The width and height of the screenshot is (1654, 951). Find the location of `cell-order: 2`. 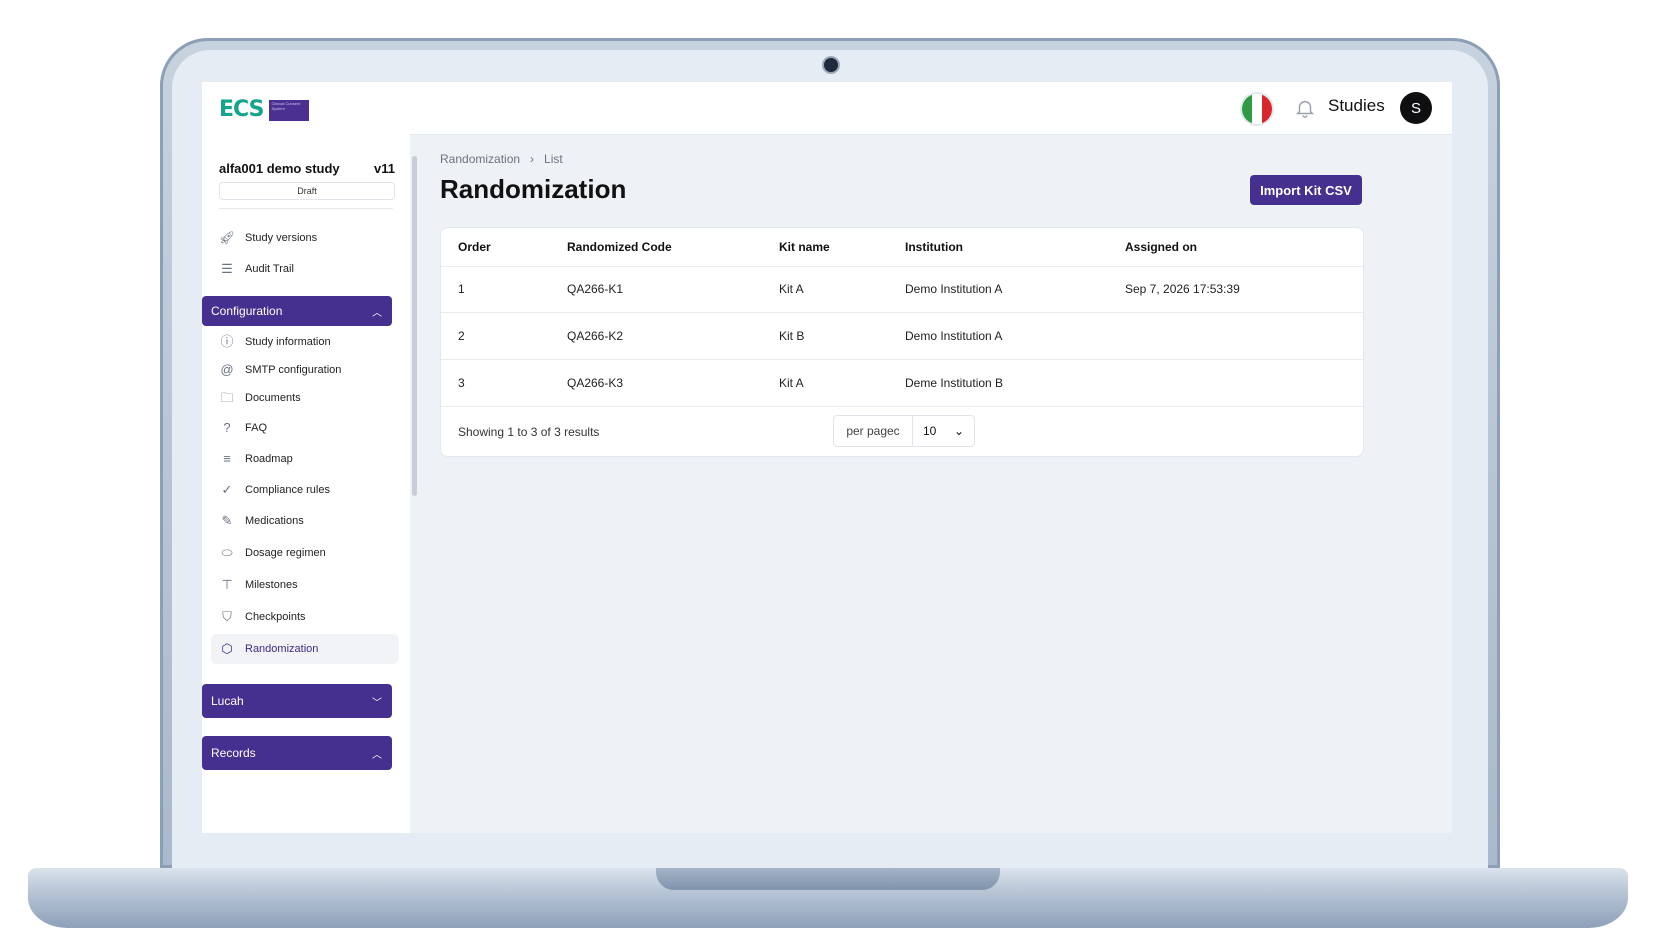

cell-order: 2 is located at coordinates (461, 336).